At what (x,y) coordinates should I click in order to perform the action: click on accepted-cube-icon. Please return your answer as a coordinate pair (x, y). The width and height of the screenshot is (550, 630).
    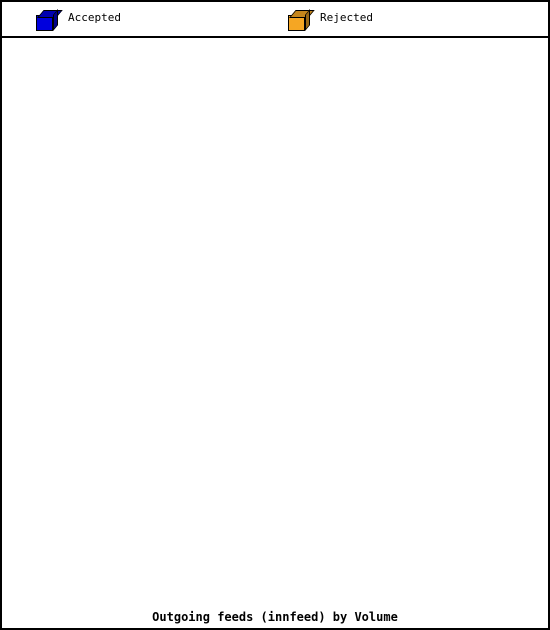
    Looking at the image, I should click on (49, 20).